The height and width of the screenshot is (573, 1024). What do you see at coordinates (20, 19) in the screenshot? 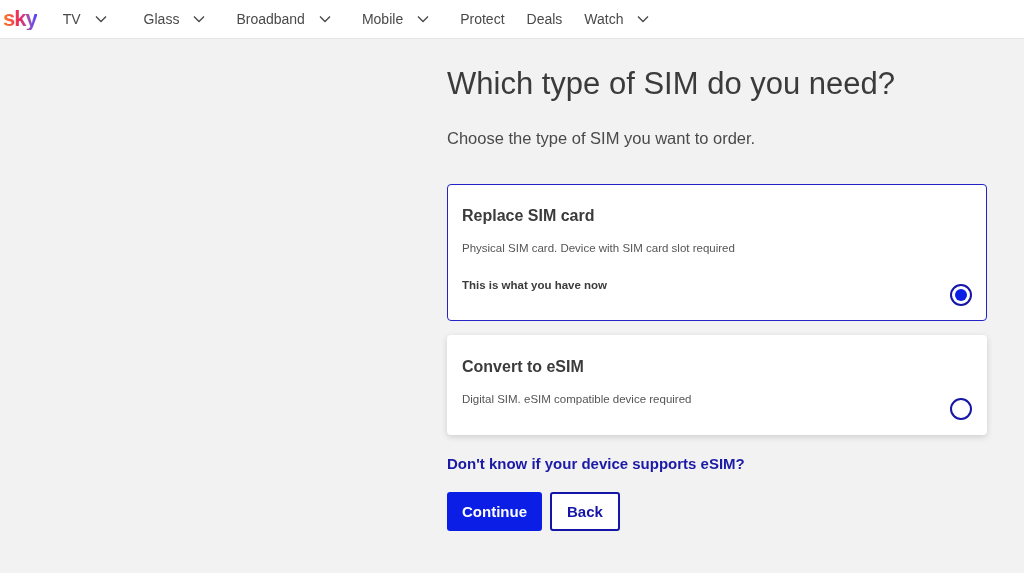
I see `sky-logo: sky` at bounding box center [20, 19].